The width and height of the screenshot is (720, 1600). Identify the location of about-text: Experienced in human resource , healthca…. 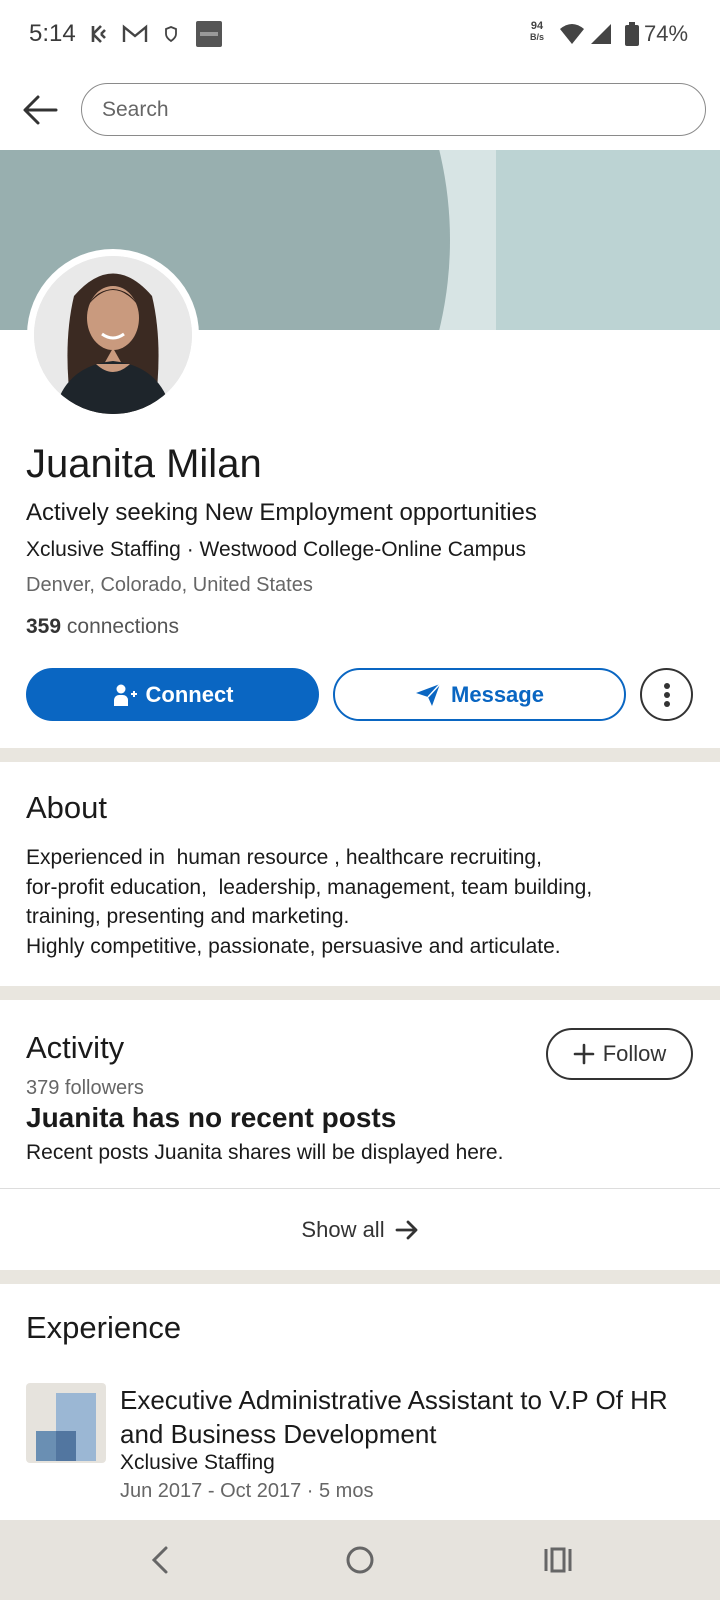
(366, 902).